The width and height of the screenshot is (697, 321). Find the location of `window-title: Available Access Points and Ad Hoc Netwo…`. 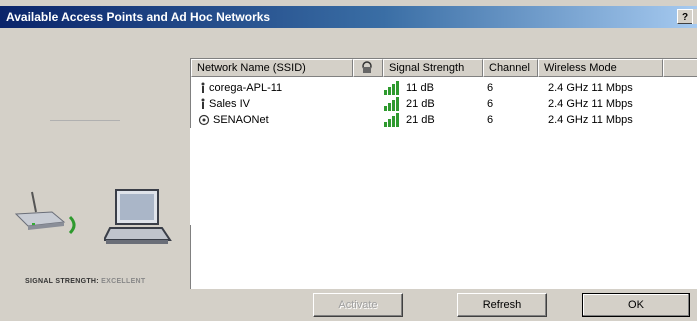

window-title: Available Access Points and Ad Hoc Netwo… is located at coordinates (138, 17).